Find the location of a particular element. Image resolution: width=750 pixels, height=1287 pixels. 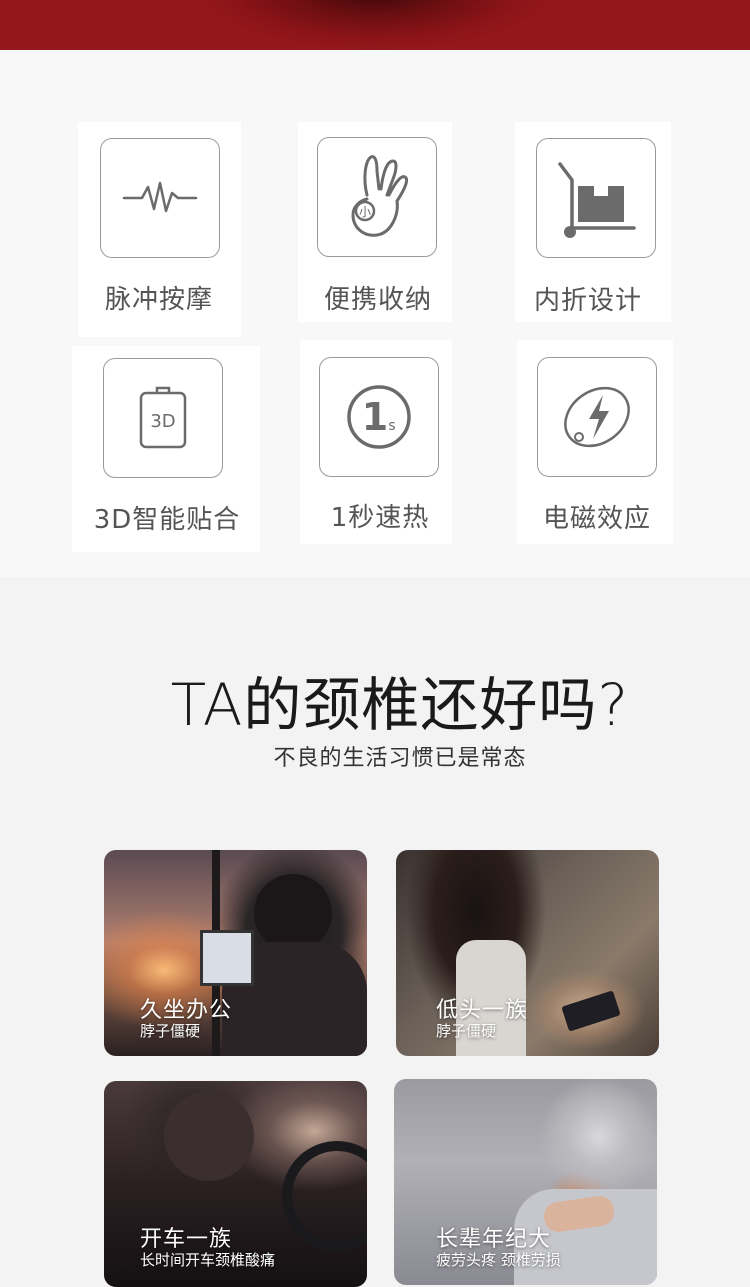

section-subheadline: 不良的生活习惯已是常态 is located at coordinates (400, 758).